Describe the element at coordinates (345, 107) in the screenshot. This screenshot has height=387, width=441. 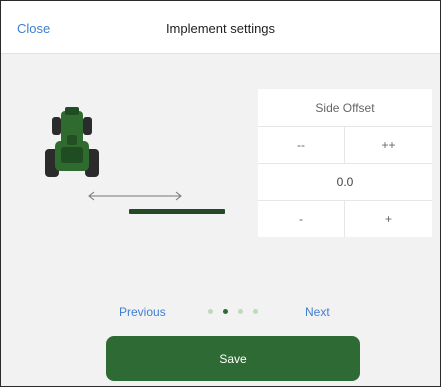
I see `side-offset-title: Side Offset` at that location.